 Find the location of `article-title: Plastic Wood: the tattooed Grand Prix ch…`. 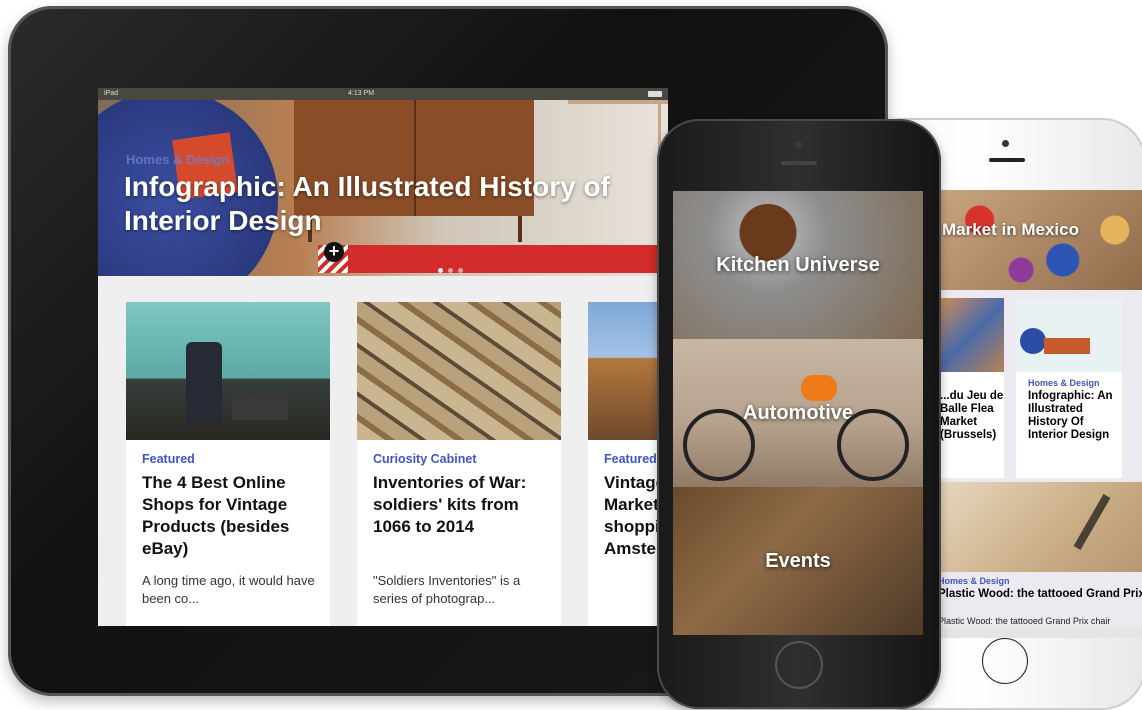

article-title: Plastic Wood: the tattooed Grand Prix ch… is located at coordinates (1040, 594).